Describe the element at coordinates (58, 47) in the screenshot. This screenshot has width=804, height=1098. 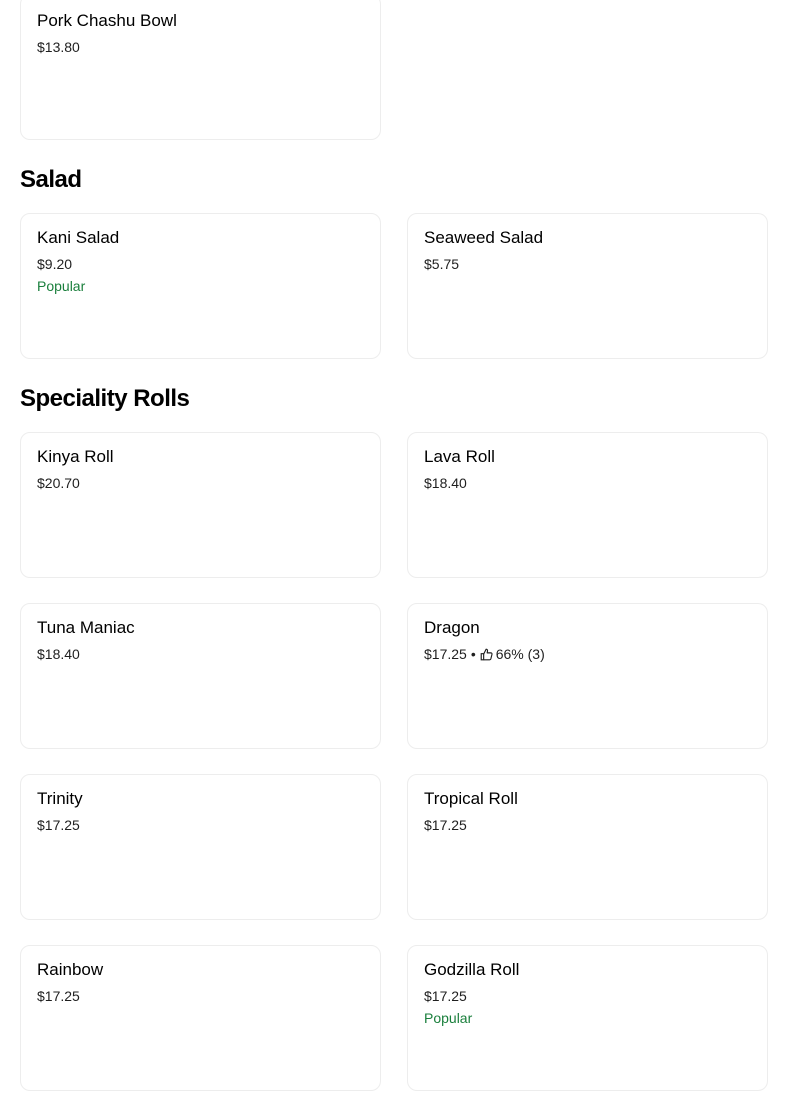
I see `item-price: $13.80` at that location.